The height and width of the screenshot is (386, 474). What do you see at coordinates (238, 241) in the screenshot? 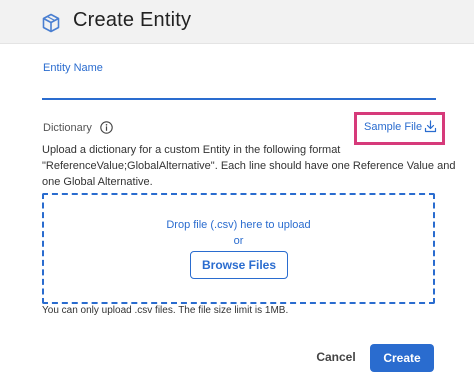
I see `dropzone-or: or` at bounding box center [238, 241].